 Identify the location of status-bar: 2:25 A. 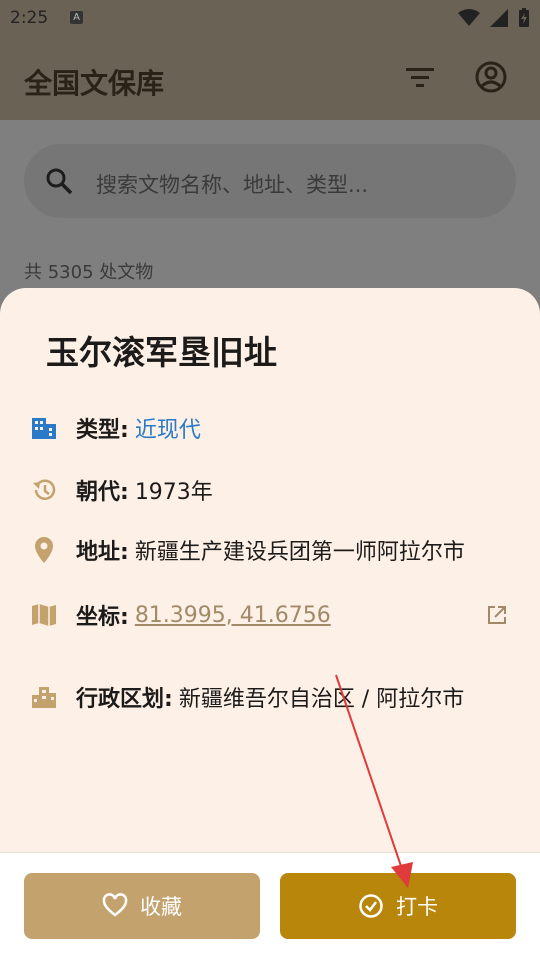
(270, 18).